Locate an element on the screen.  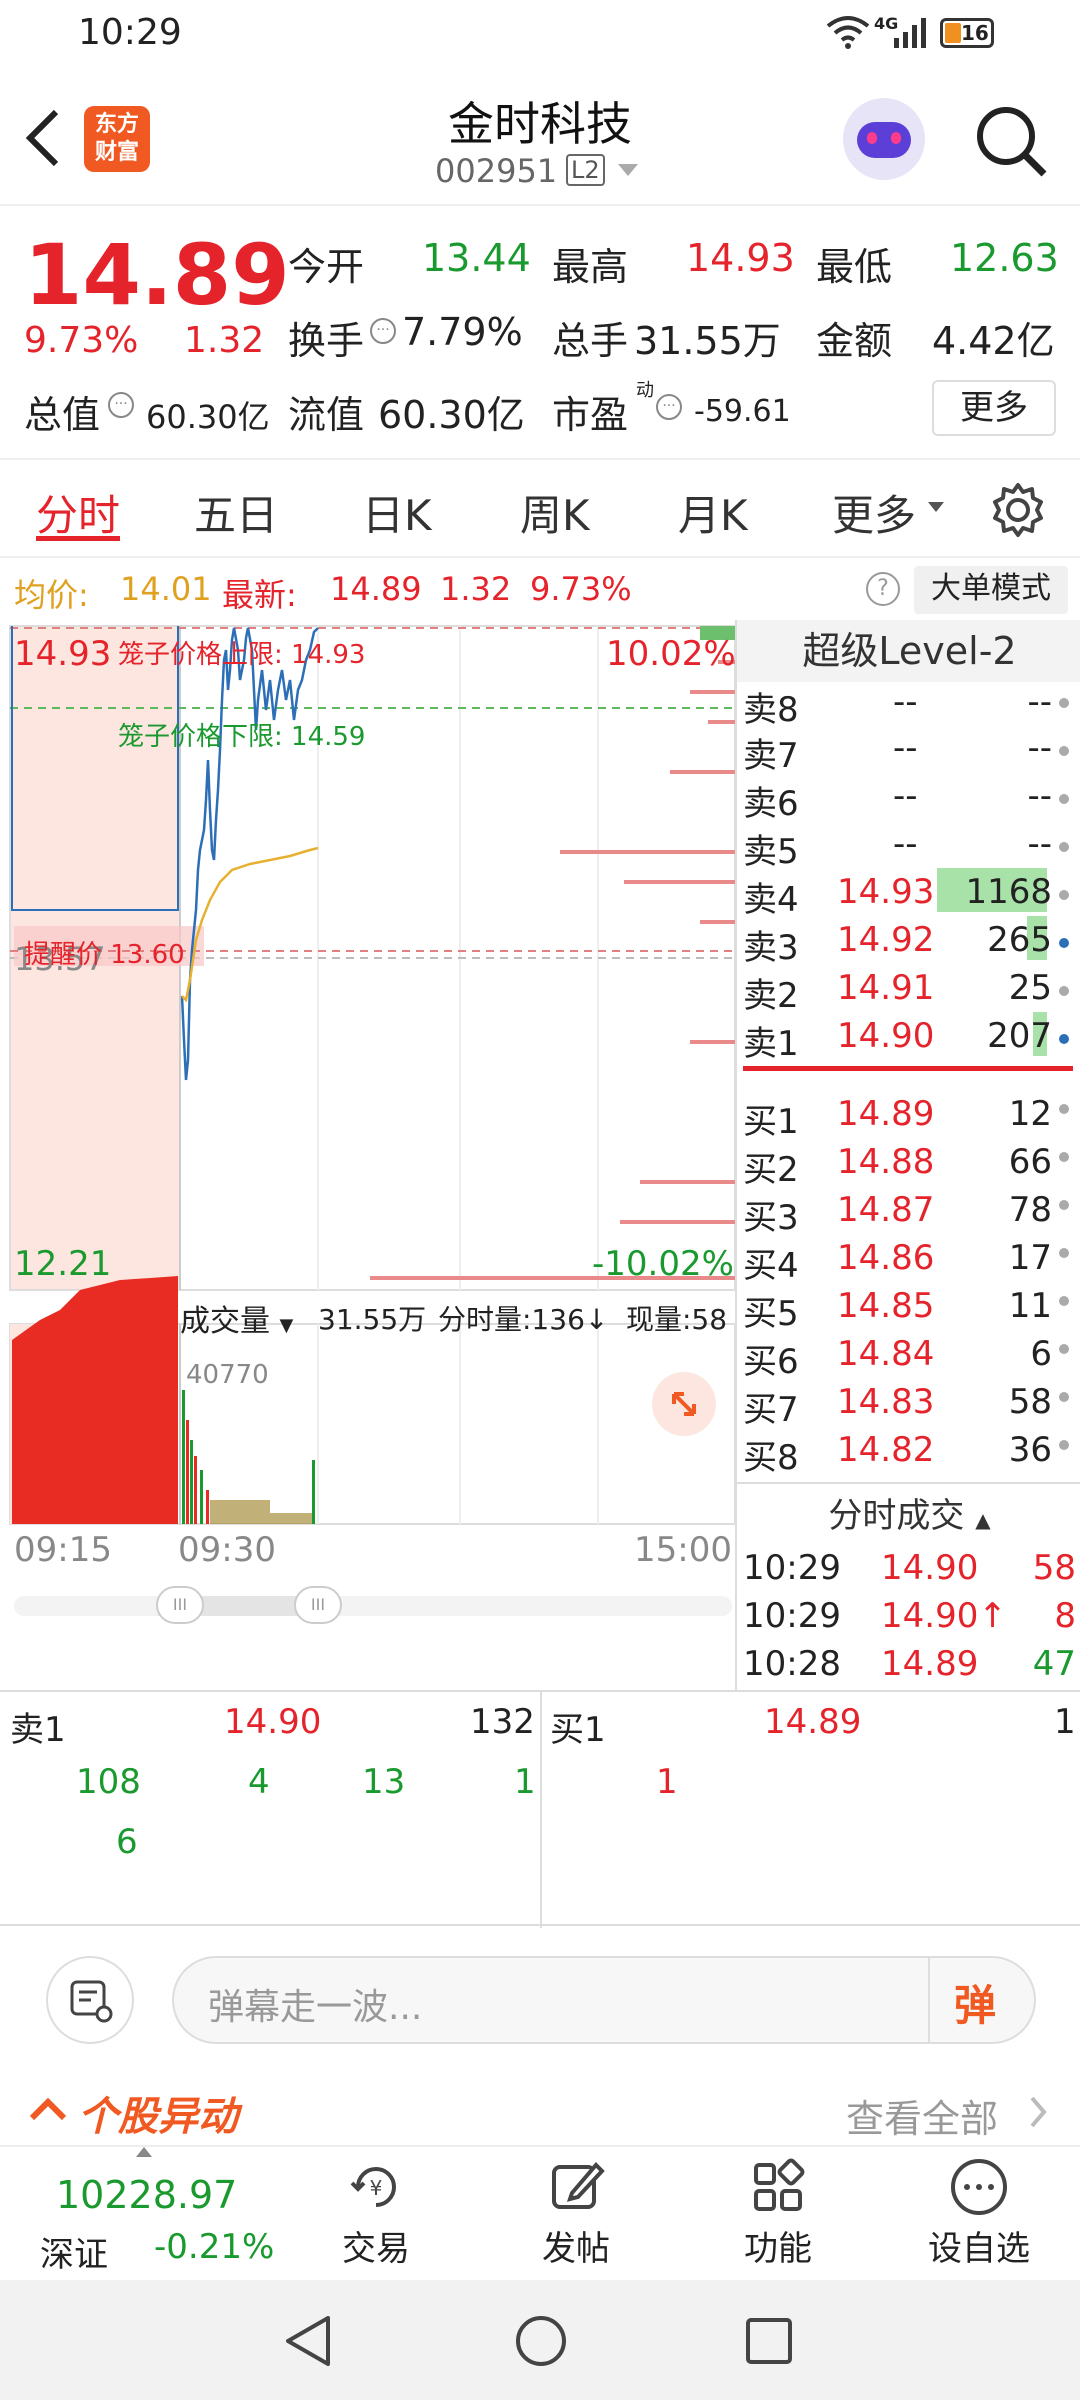
tab-five-day: 五日 is located at coordinates (236, 512).